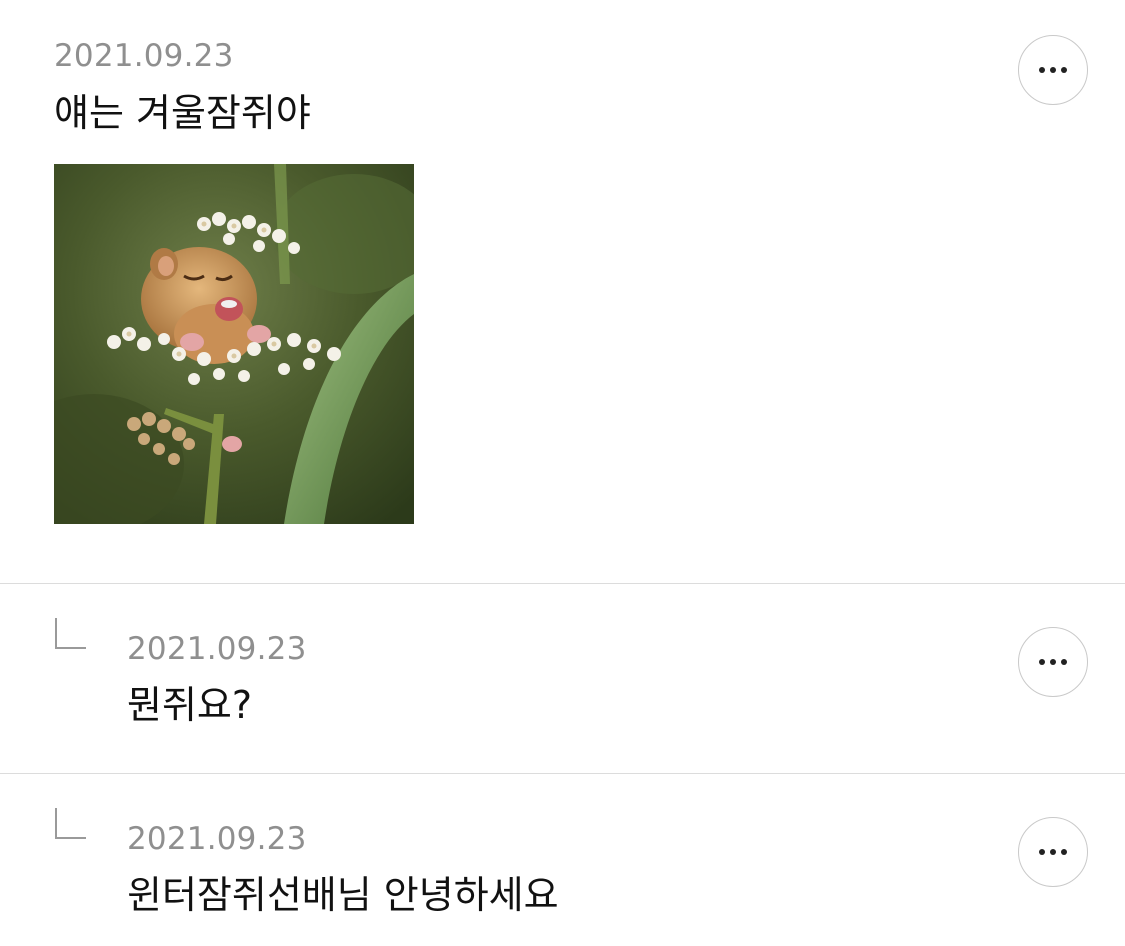 The width and height of the screenshot is (1125, 946). What do you see at coordinates (343, 895) in the screenshot?
I see `reply-text: 윈터잠쥐선배님 안녕하세요` at bounding box center [343, 895].